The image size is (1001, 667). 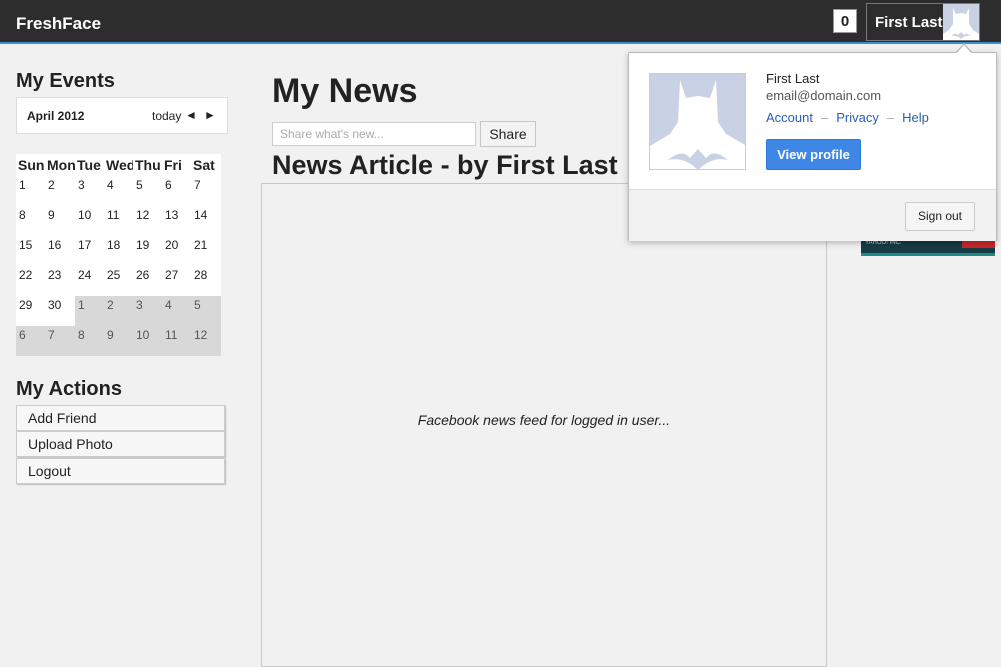 What do you see at coordinates (60, 311) in the screenshot?
I see `calendar-day: 30` at bounding box center [60, 311].